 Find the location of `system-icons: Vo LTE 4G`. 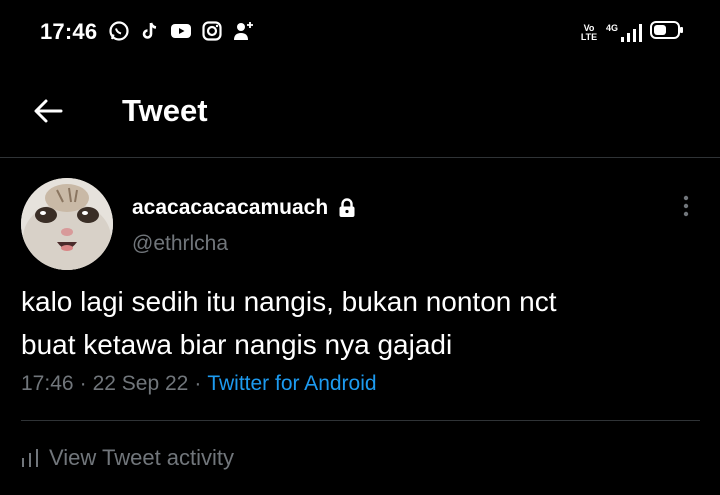

system-icons: Vo LTE 4G is located at coordinates (632, 32).